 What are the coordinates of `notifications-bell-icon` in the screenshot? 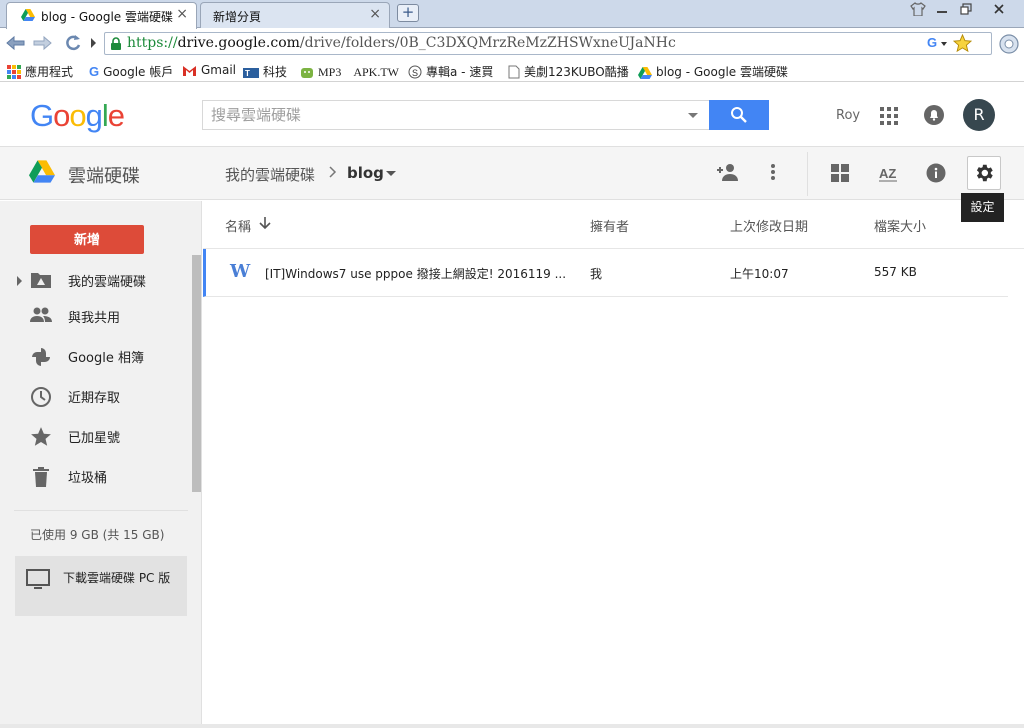 It's located at (934, 115).